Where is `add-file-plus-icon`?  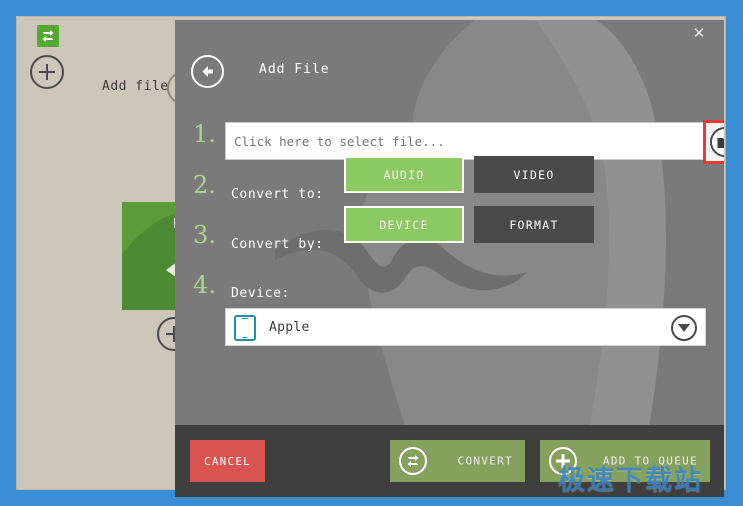 add-file-plus-icon is located at coordinates (47, 72).